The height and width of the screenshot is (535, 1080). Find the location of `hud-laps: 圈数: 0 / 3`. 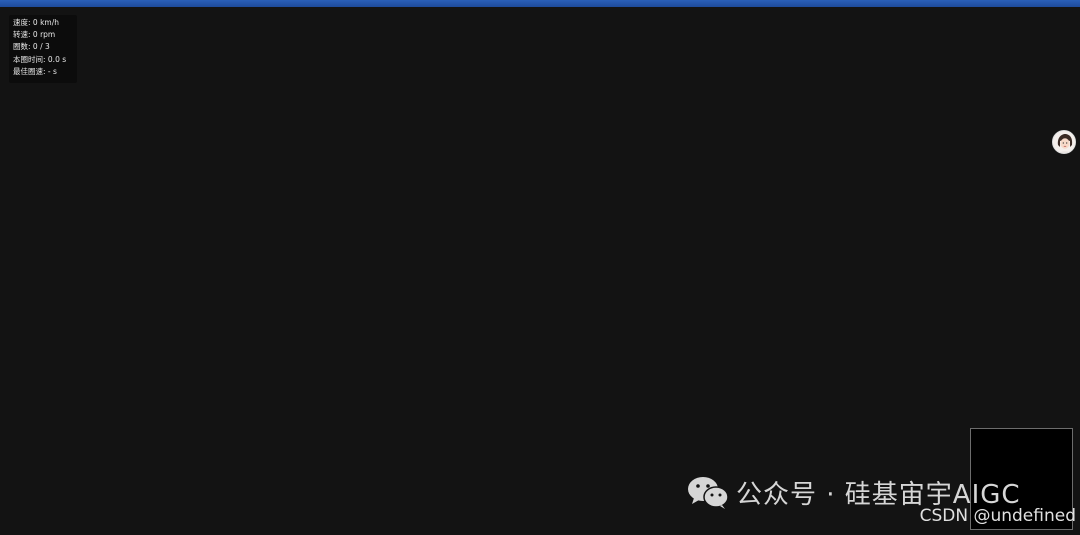

hud-laps: 圈数: 0 / 3 is located at coordinates (31, 47).